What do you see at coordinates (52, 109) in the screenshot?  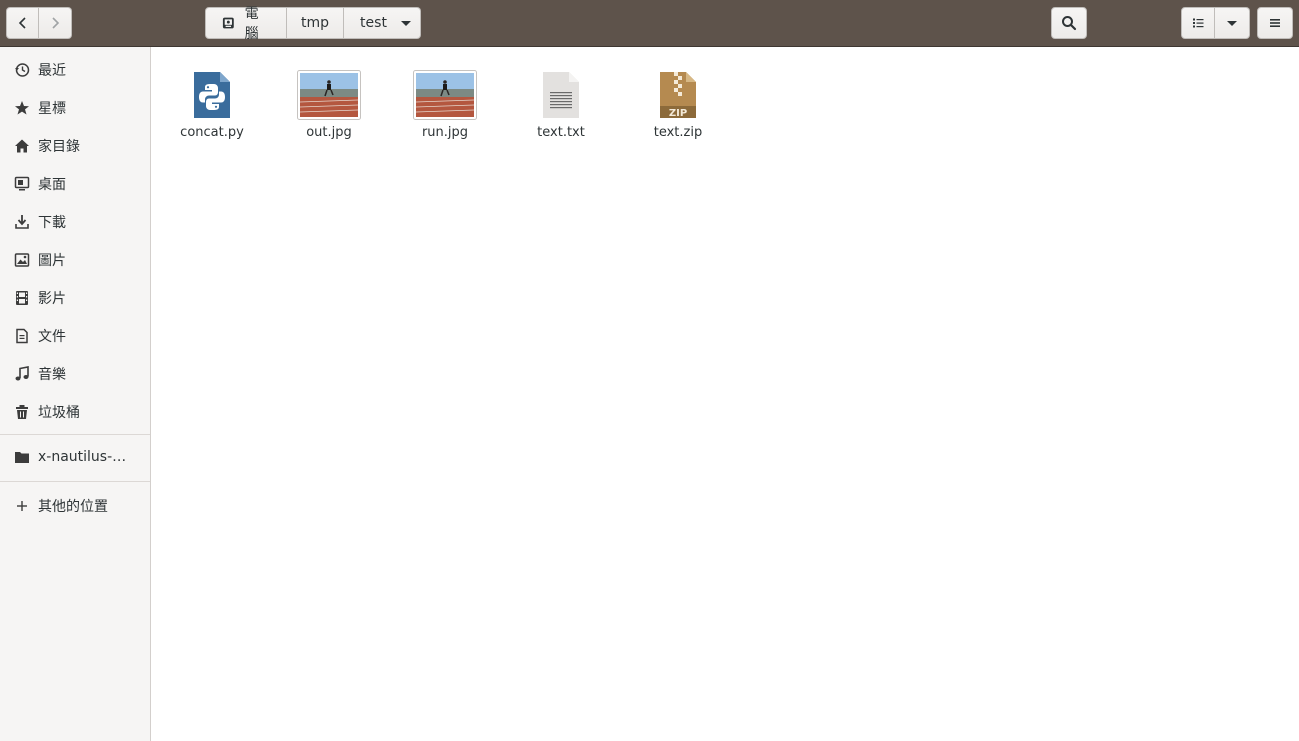 I see `sidebar-item-label: 星標` at bounding box center [52, 109].